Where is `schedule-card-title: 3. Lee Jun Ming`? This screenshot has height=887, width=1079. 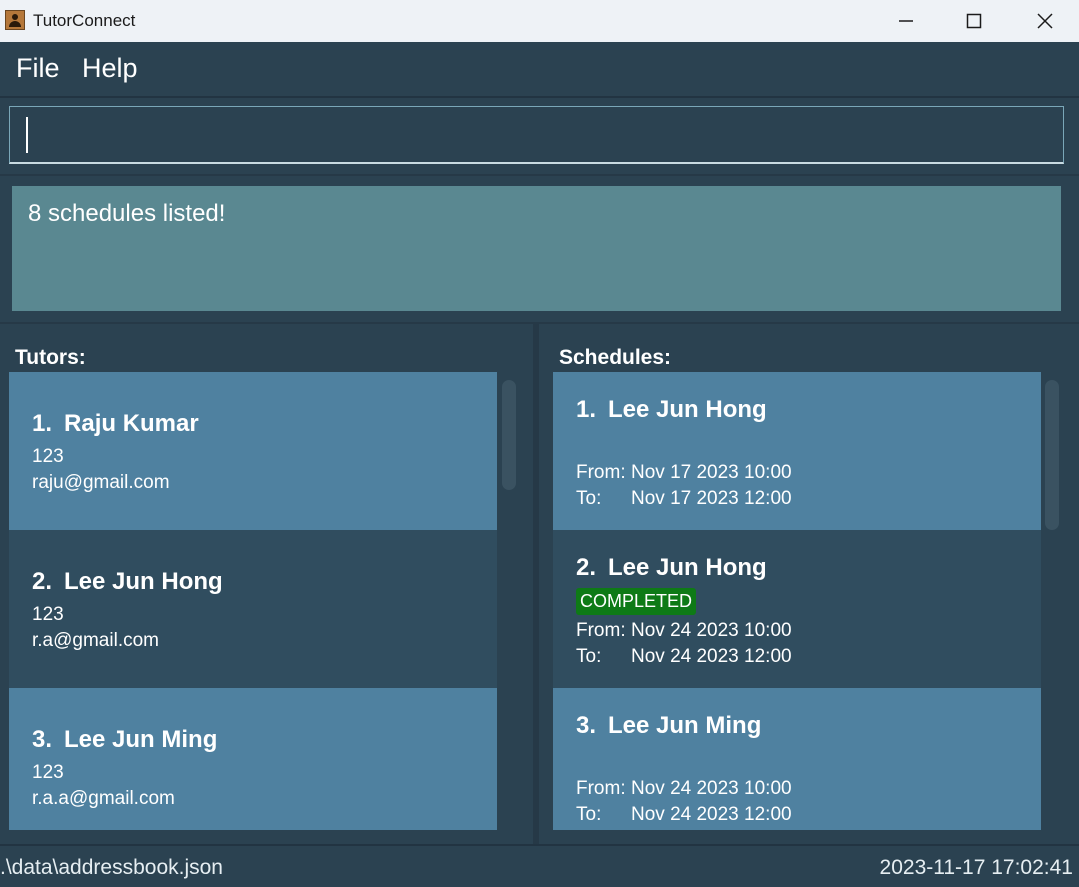
schedule-card-title: 3. Lee Jun Ming is located at coordinates (668, 726).